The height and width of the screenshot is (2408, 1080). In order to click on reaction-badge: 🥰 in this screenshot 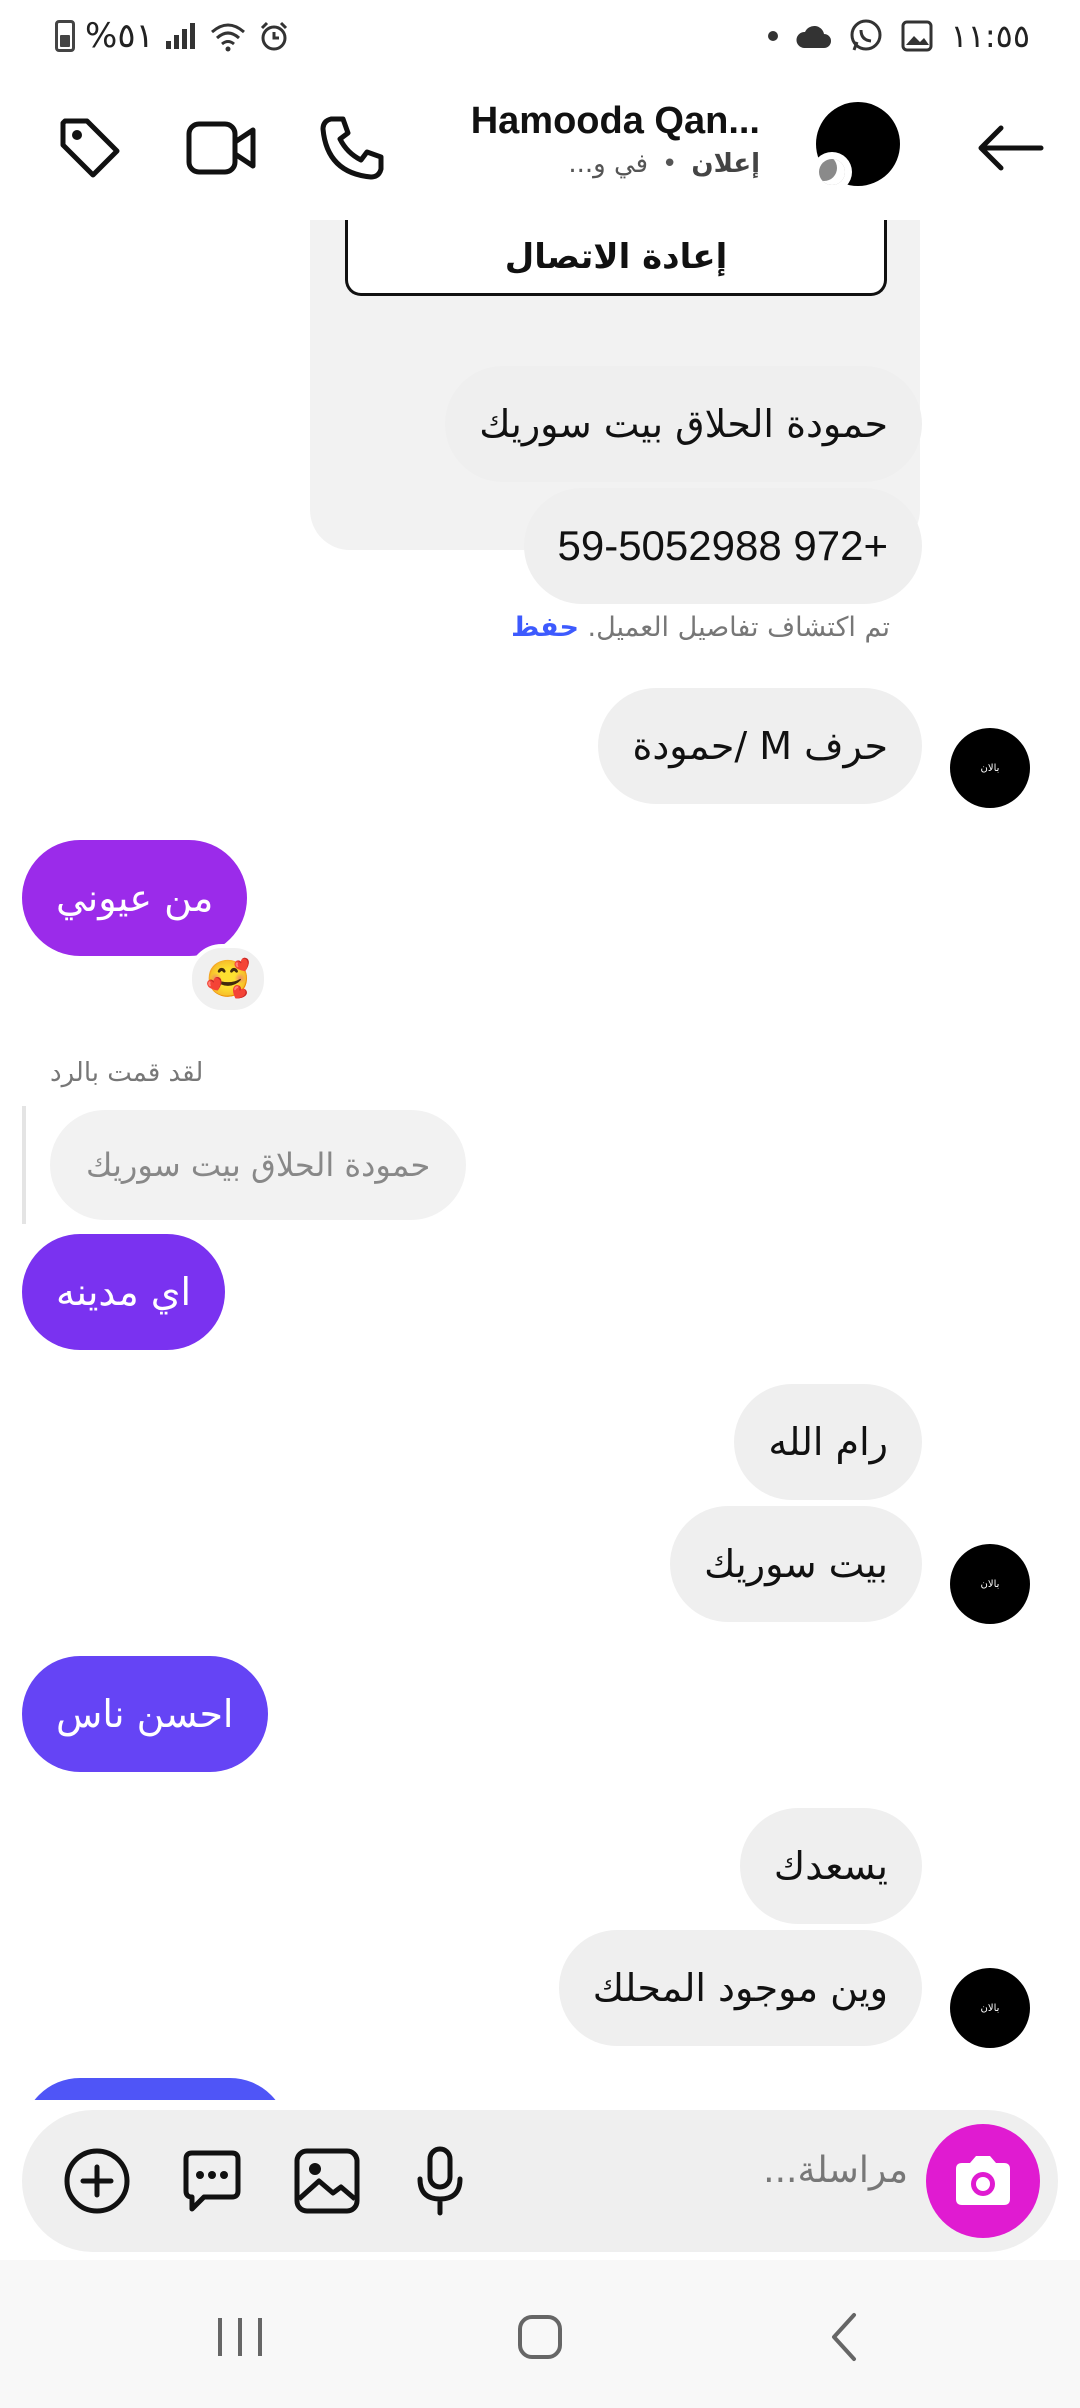, I will do `click(228, 979)`.